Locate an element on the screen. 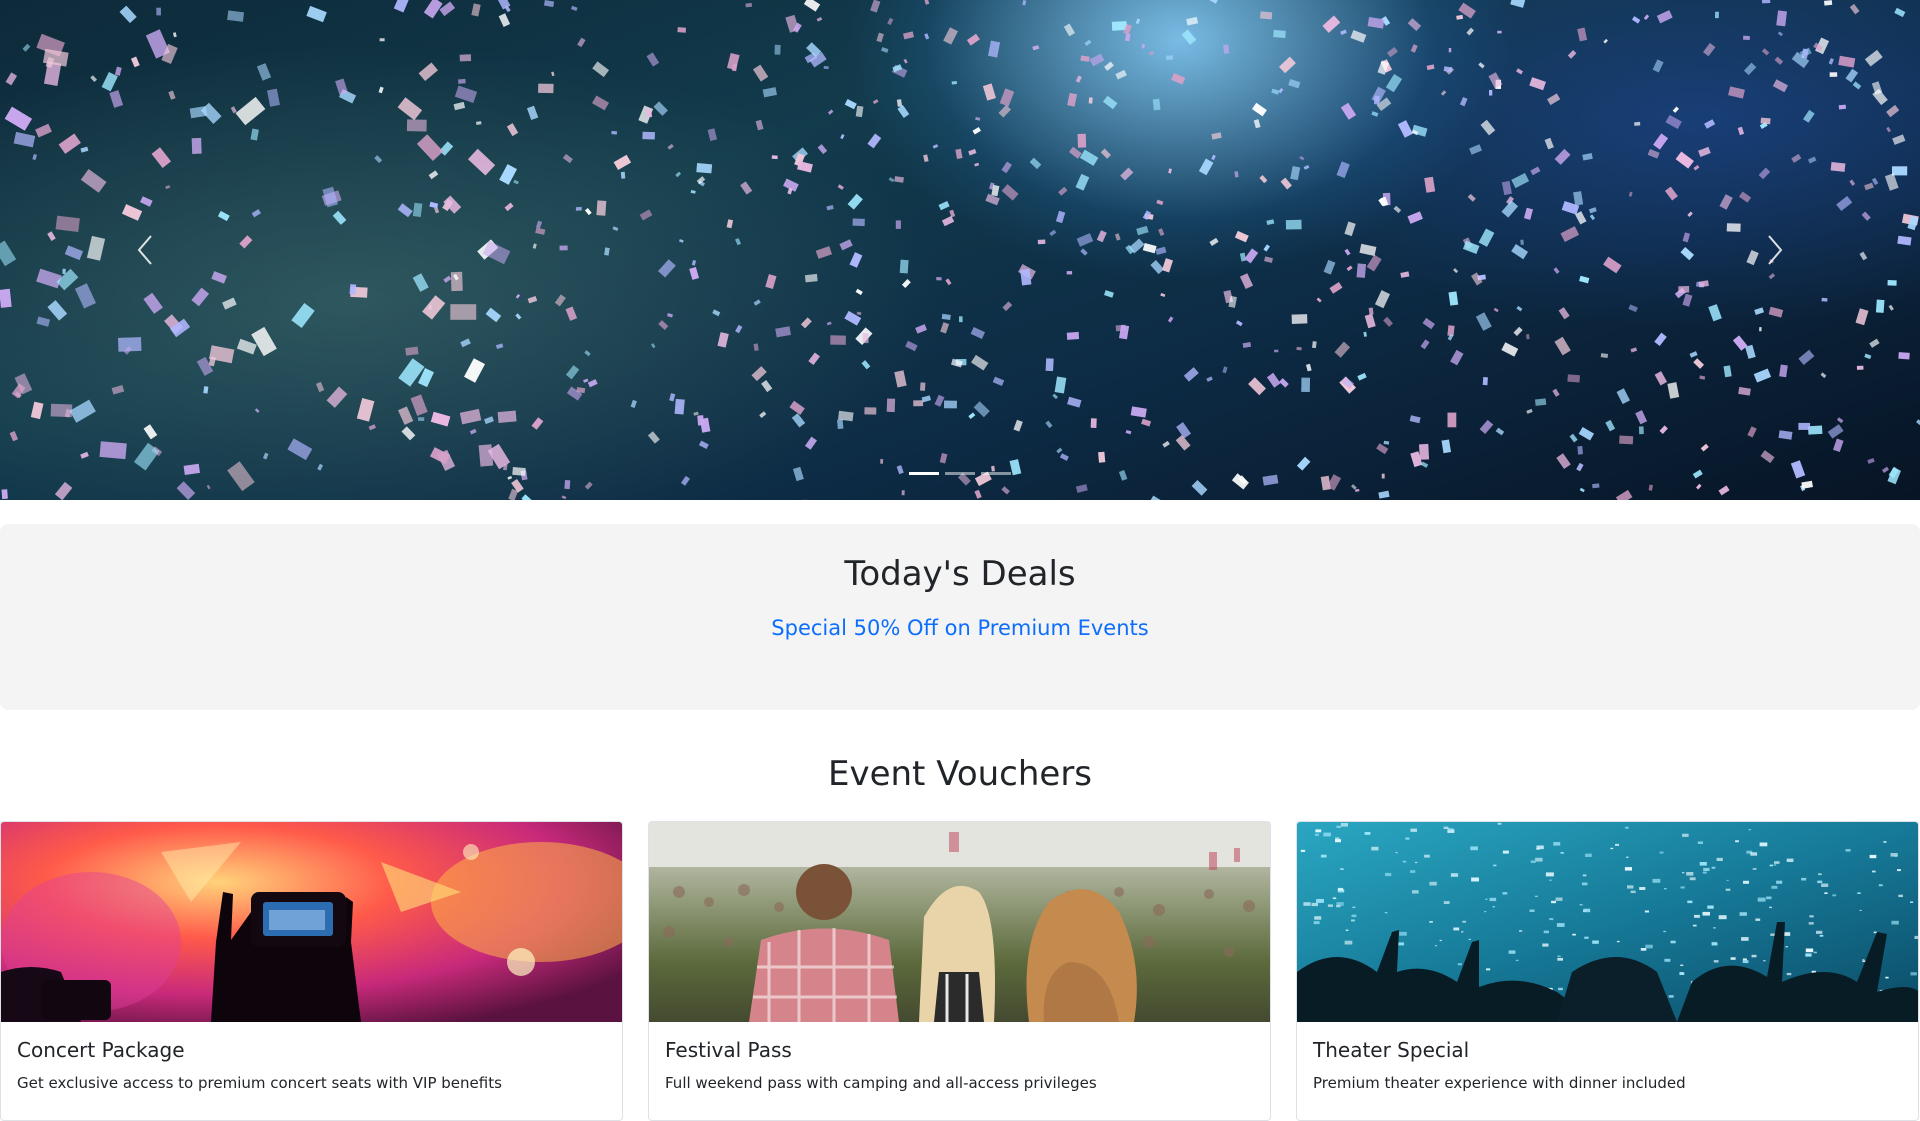  concert-card-image is located at coordinates (311, 922).